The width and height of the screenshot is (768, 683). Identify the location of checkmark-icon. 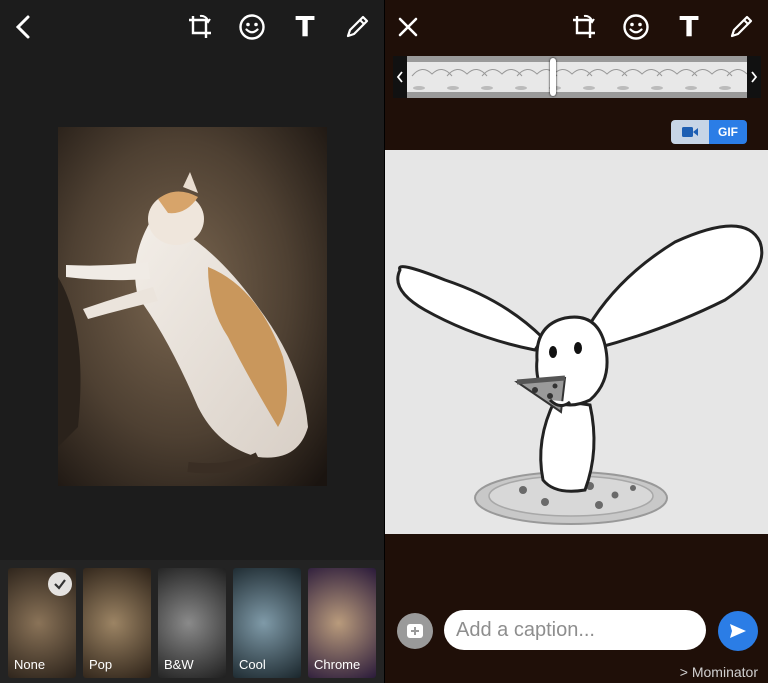
(60, 584).